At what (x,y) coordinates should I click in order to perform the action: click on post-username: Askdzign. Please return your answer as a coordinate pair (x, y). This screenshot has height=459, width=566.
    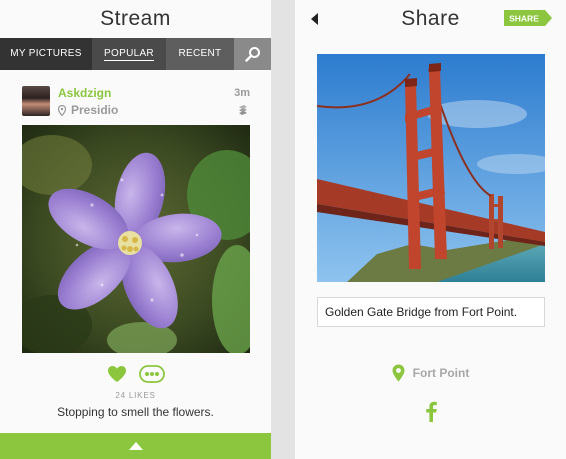
    Looking at the image, I should click on (84, 93).